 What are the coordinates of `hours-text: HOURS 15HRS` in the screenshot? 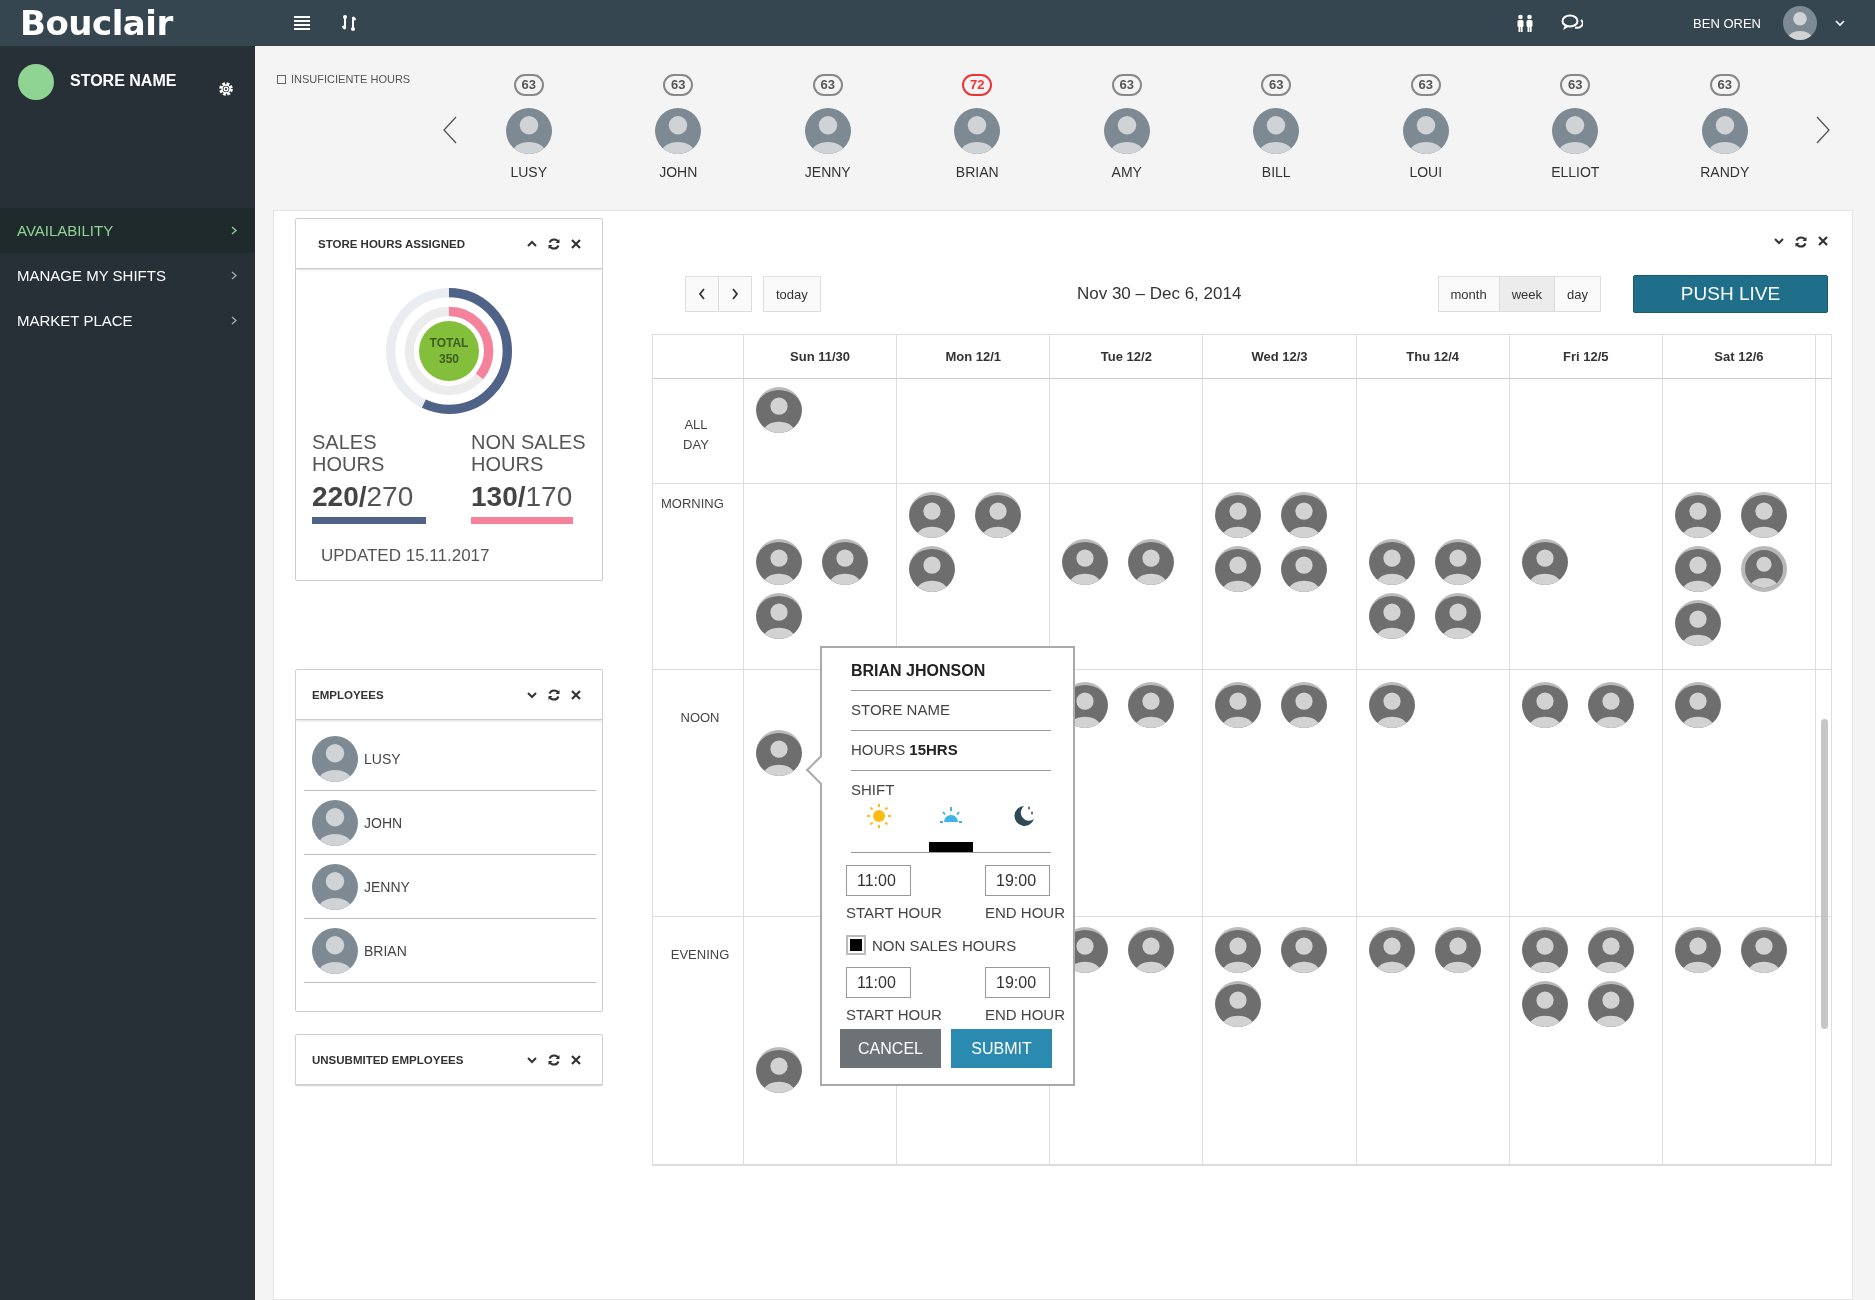 It's located at (951, 751).